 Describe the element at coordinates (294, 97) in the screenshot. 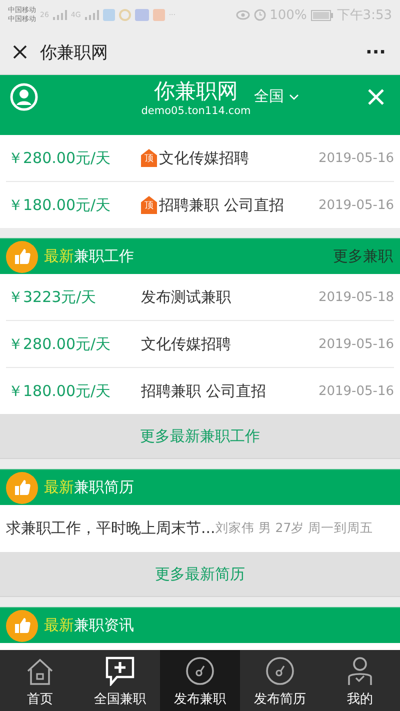

I see `caret-icon` at that location.